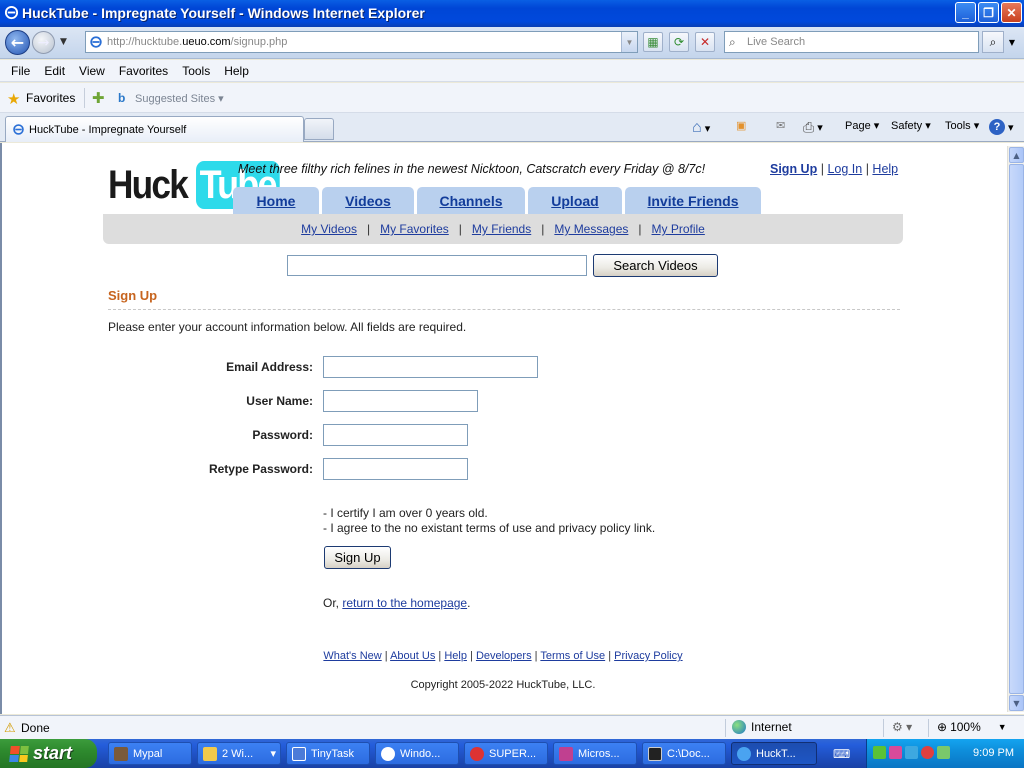 The width and height of the screenshot is (1024, 768). I want to click on task-tinytask: TinyTask, so click(328, 753).